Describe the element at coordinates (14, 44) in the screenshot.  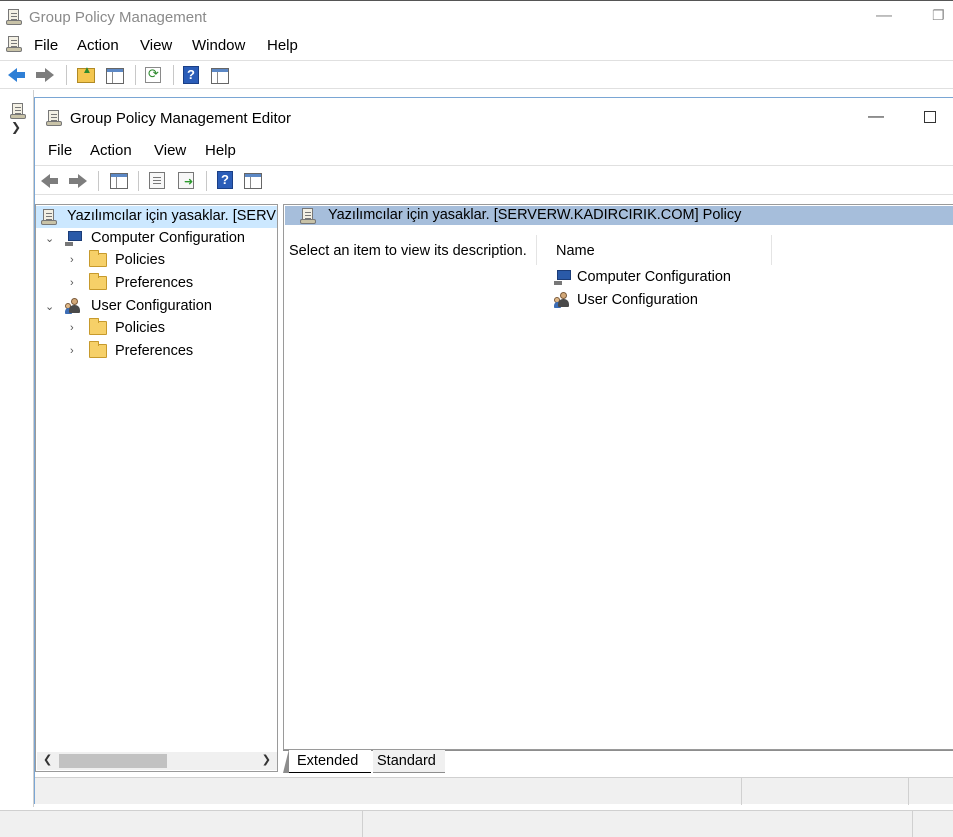
I see `outer-menu-app-icon` at that location.